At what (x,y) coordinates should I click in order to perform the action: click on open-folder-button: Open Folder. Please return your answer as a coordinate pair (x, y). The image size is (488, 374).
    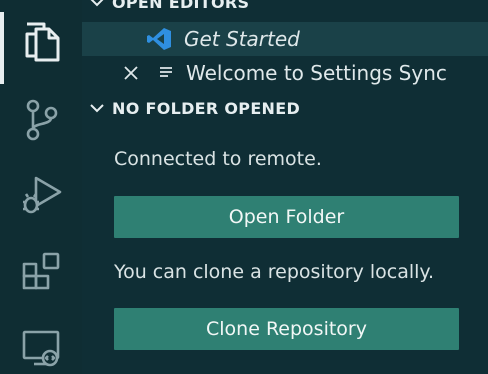
    Looking at the image, I should click on (286, 217).